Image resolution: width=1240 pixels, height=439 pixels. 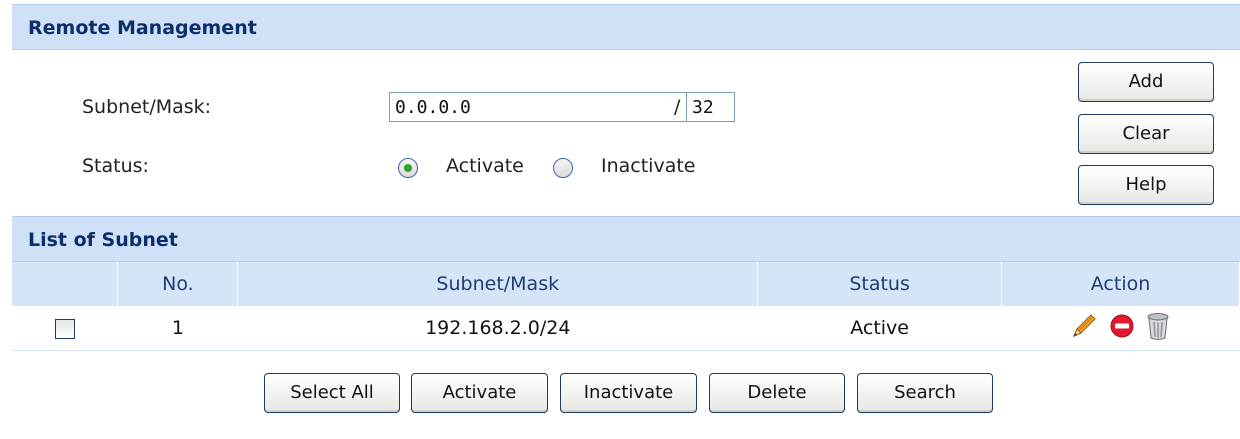 What do you see at coordinates (1158, 328) in the screenshot?
I see `trash-bin-icon` at bounding box center [1158, 328].